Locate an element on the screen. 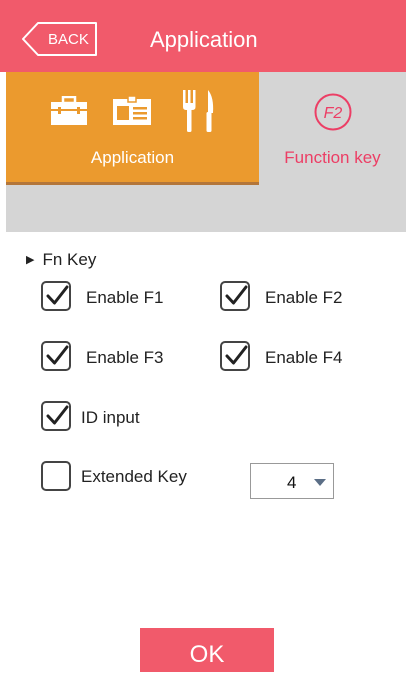  page-title: Application is located at coordinates (204, 39).